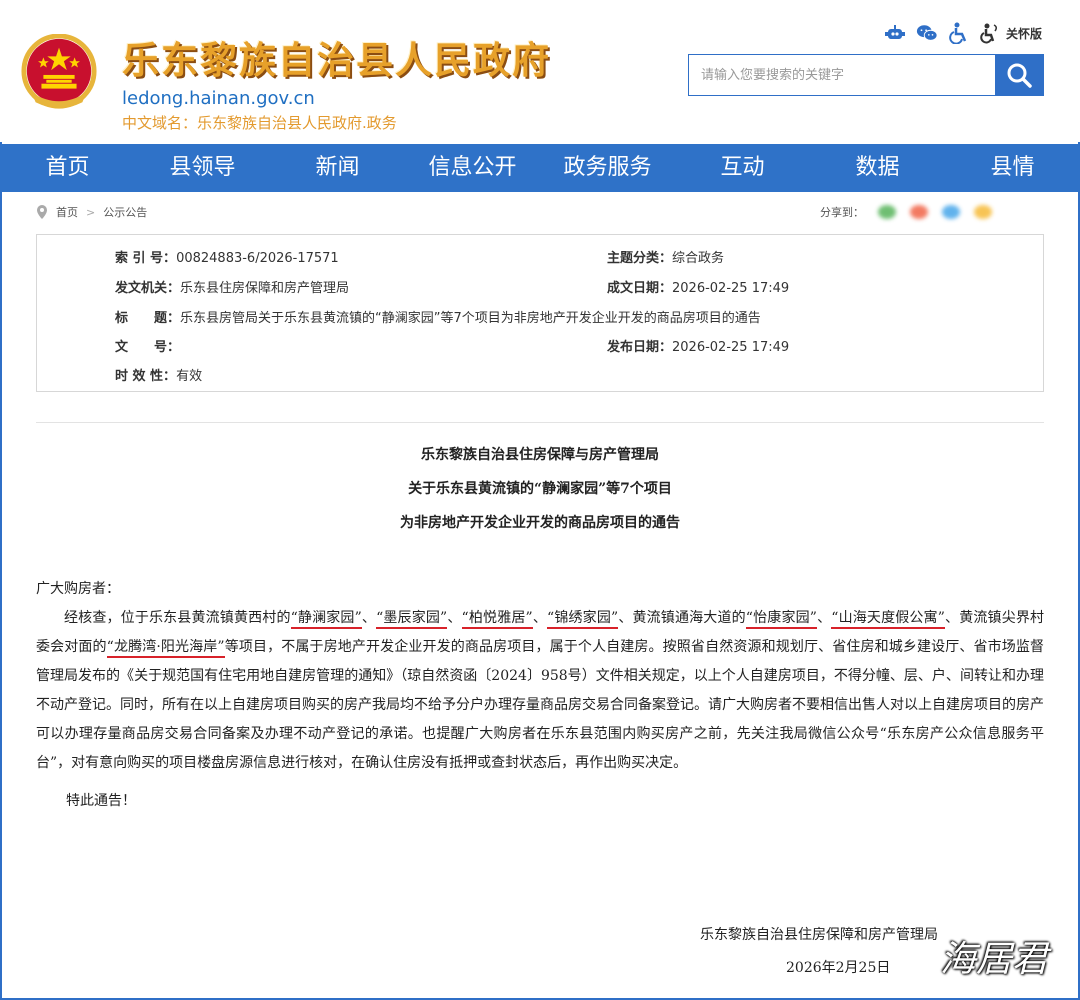 The image size is (1080, 1000). What do you see at coordinates (888, 619) in the screenshot?
I see `project-name: “山海天度假公寓”` at bounding box center [888, 619].